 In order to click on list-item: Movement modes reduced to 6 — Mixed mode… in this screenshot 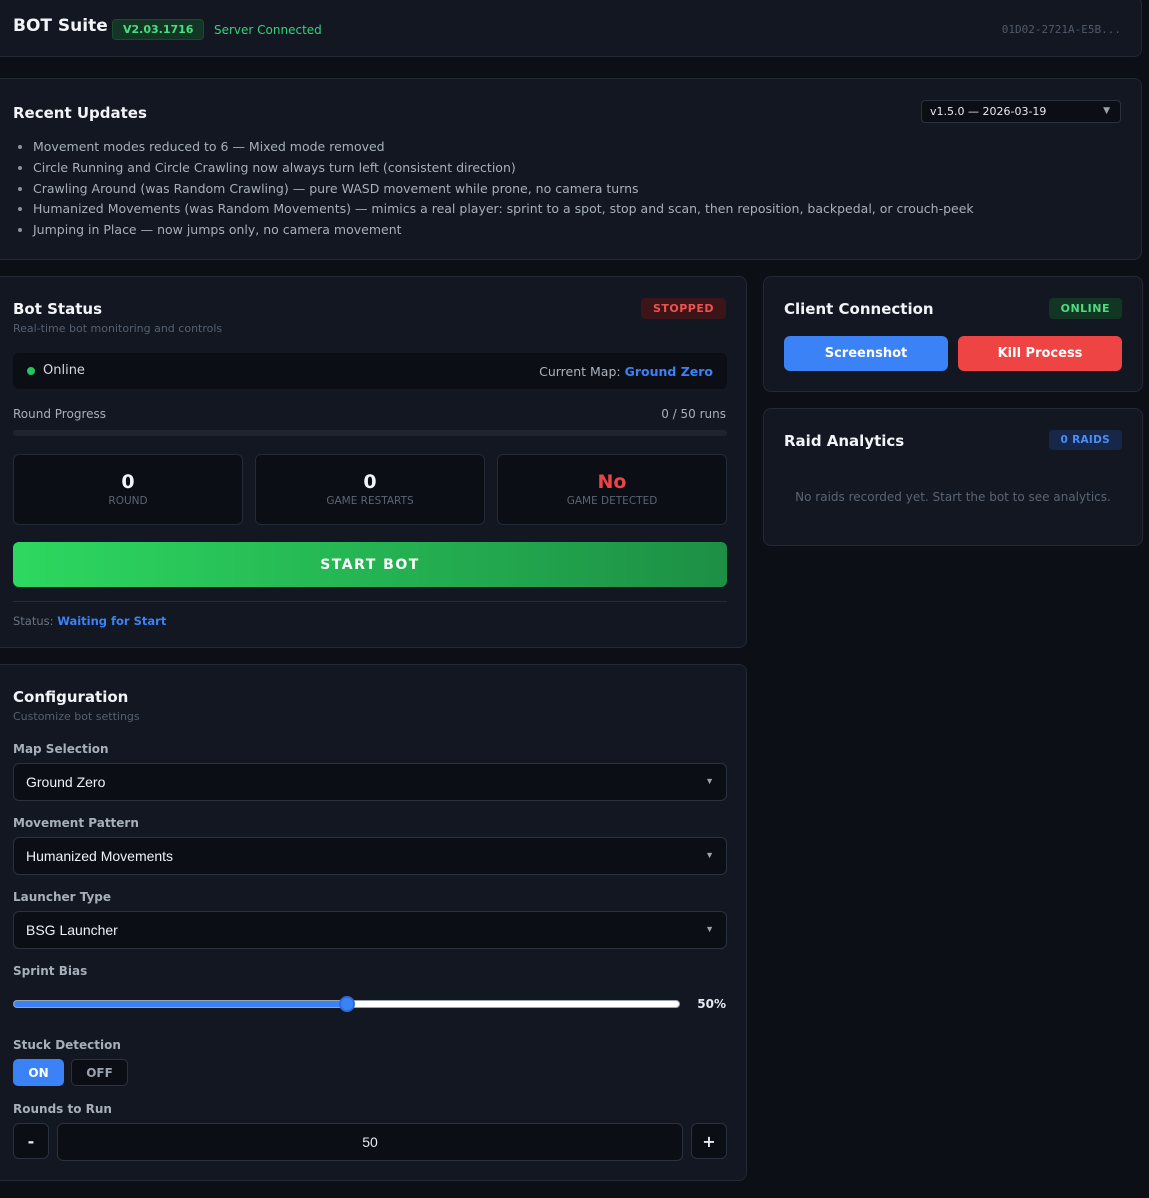, I will do `click(503, 147)`.